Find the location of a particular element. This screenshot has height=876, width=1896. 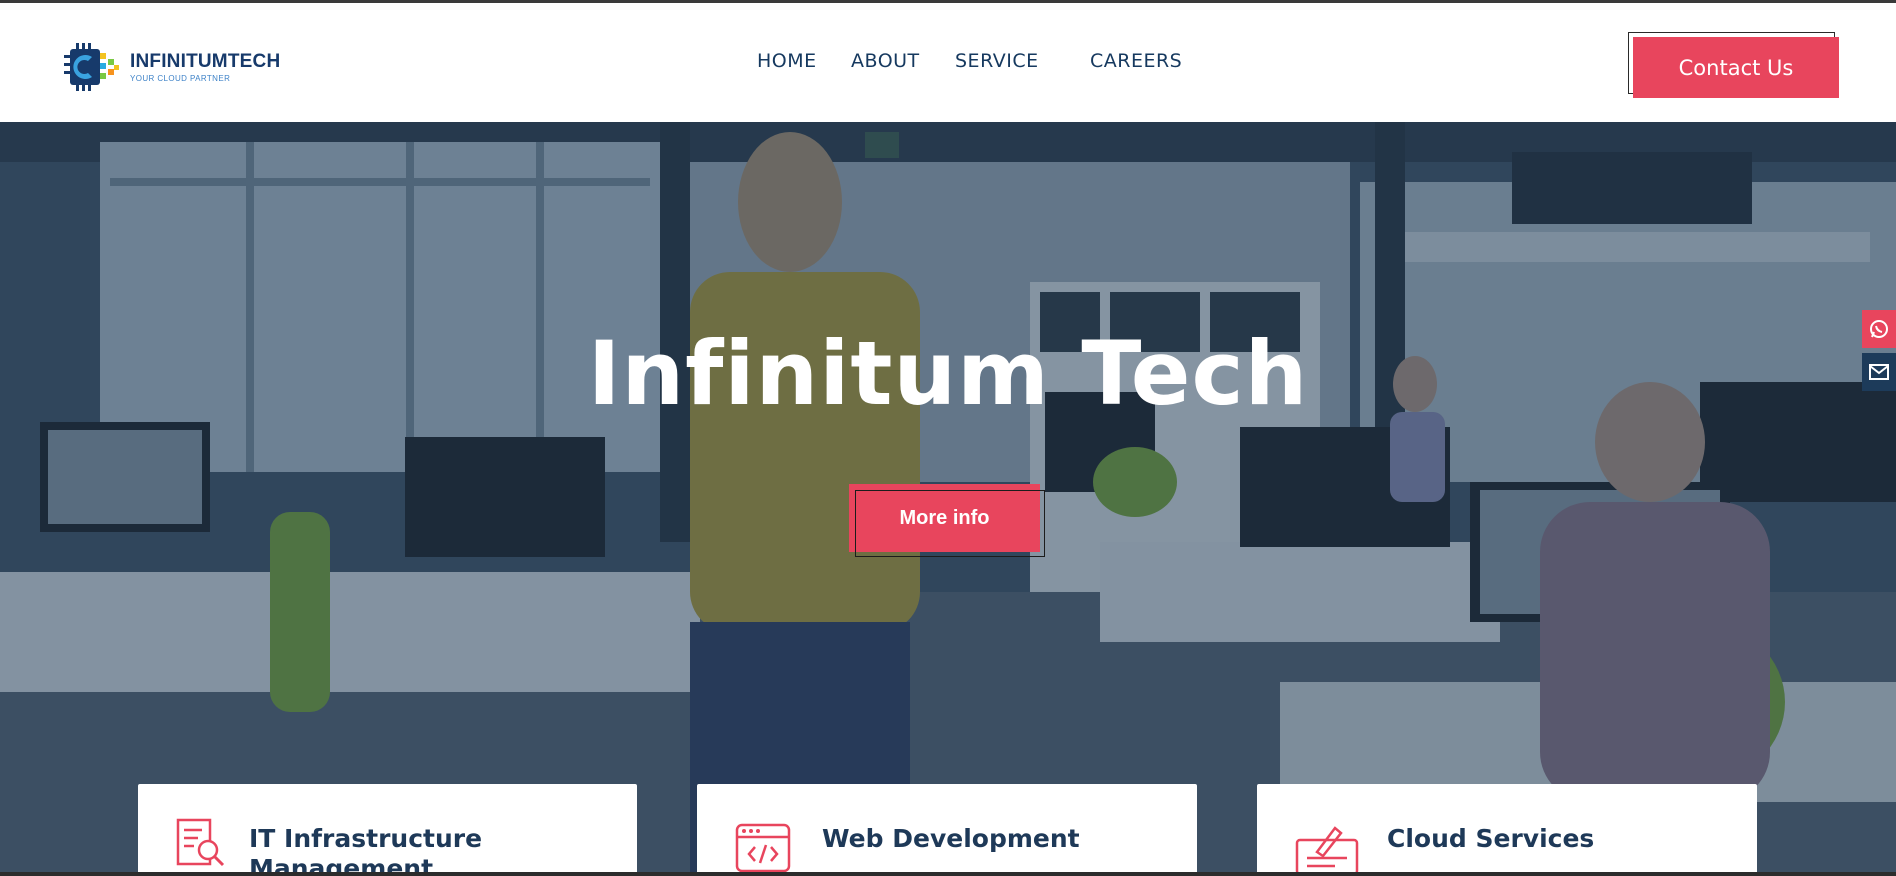

mail-icon is located at coordinates (1879, 372).